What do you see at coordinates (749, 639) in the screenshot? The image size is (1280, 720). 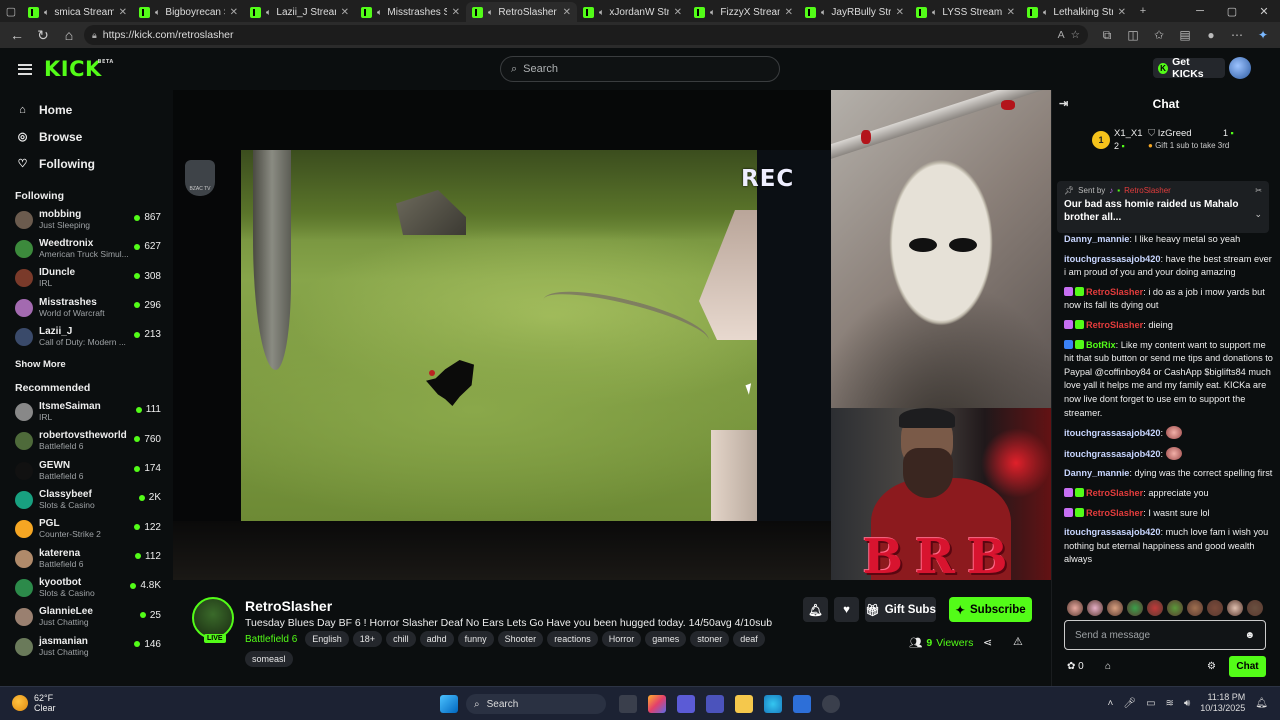 I see `stream-tag: deaf` at bounding box center [749, 639].